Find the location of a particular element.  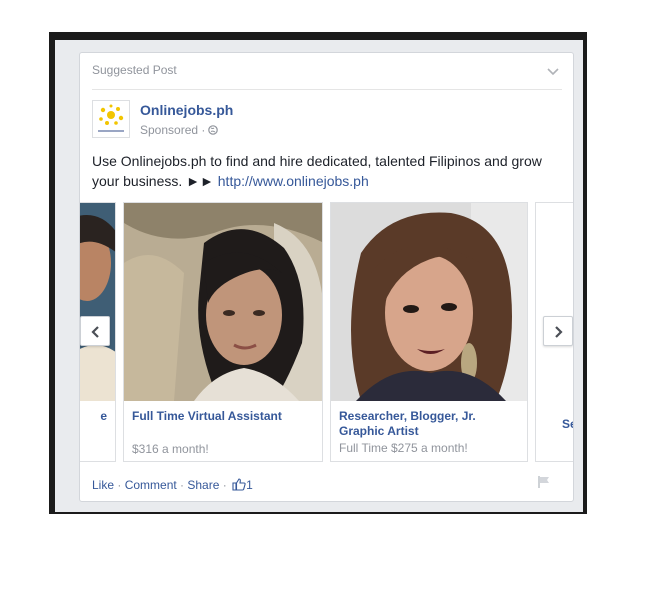

thumbs-up-icon is located at coordinates (239, 484).